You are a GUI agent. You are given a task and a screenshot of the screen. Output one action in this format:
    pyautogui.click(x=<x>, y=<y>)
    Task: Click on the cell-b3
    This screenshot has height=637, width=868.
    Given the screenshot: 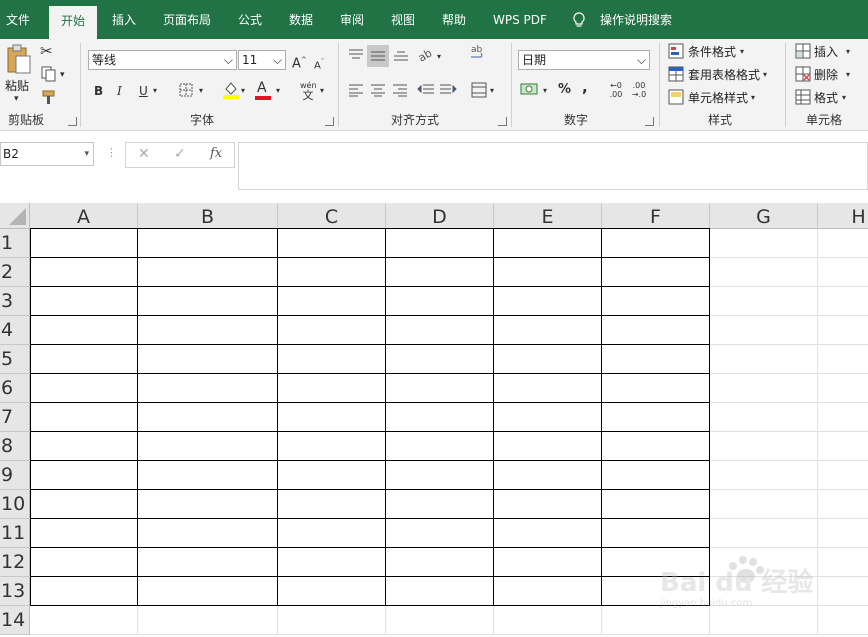 What is the action you would take?
    pyautogui.click(x=208, y=301)
    